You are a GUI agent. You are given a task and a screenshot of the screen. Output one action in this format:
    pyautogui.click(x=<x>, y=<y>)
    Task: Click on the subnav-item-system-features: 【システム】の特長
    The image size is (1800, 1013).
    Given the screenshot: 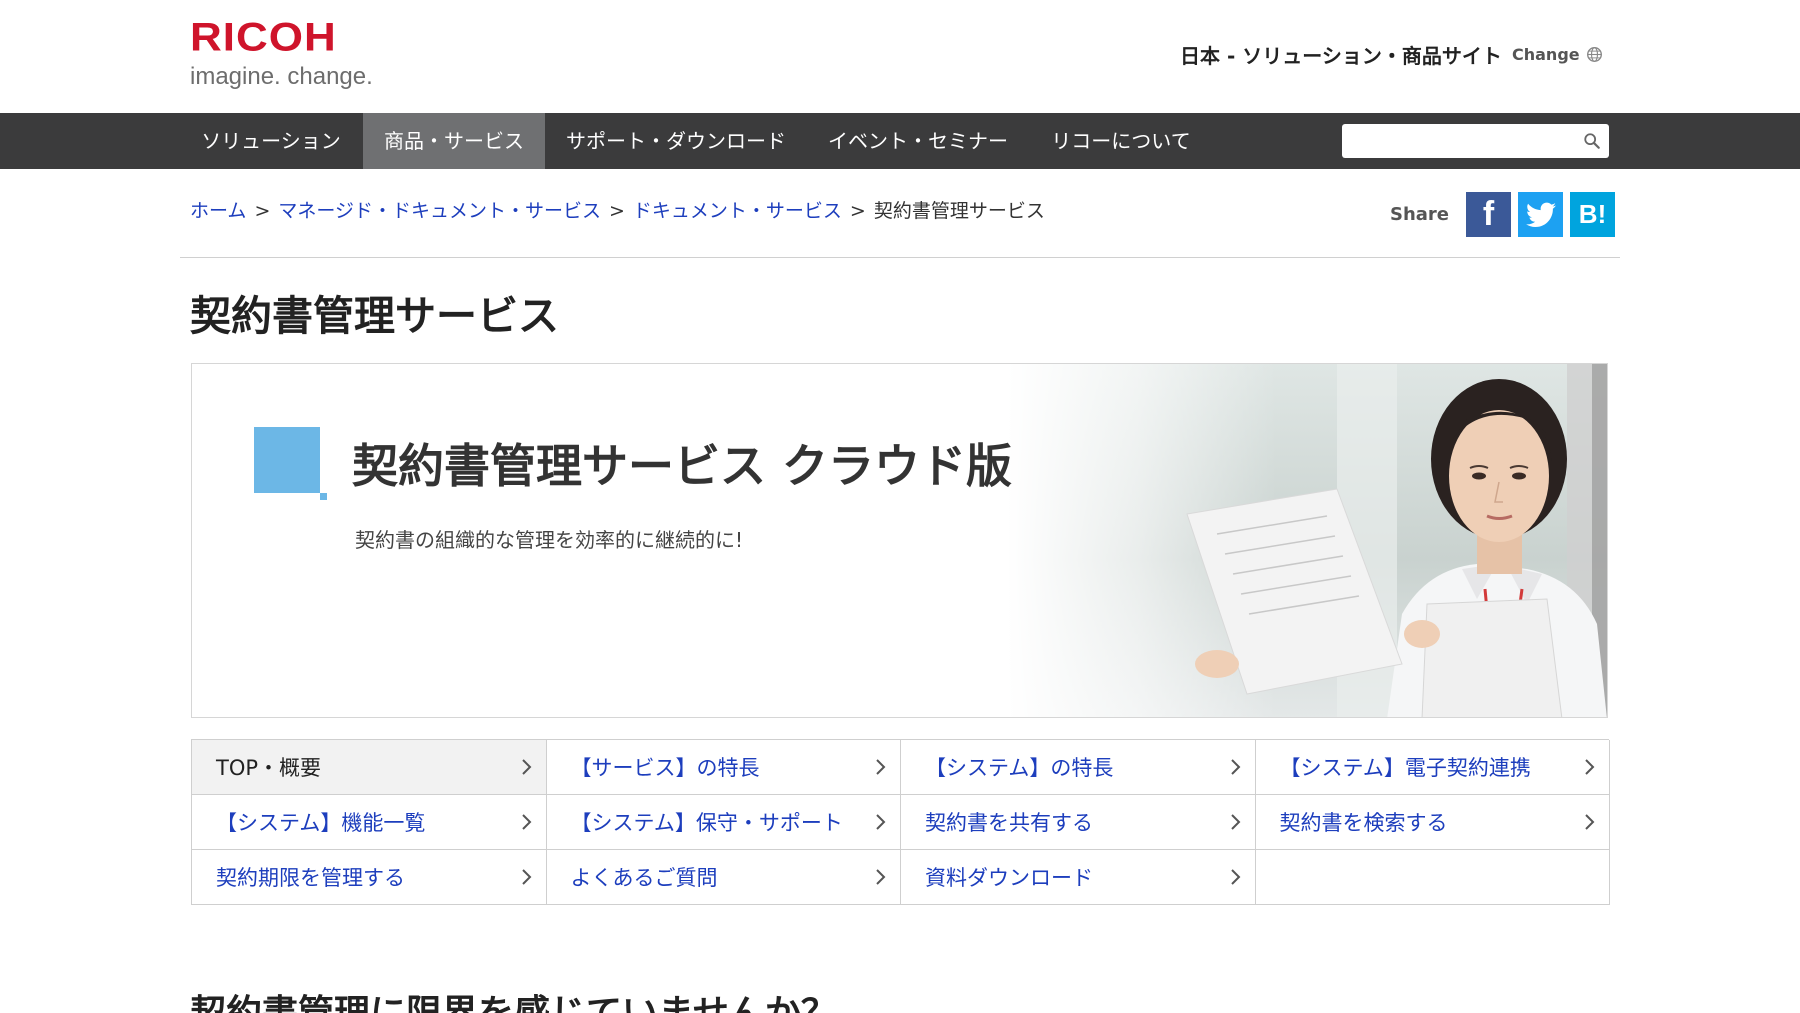 What is the action you would take?
    pyautogui.click(x=1078, y=767)
    